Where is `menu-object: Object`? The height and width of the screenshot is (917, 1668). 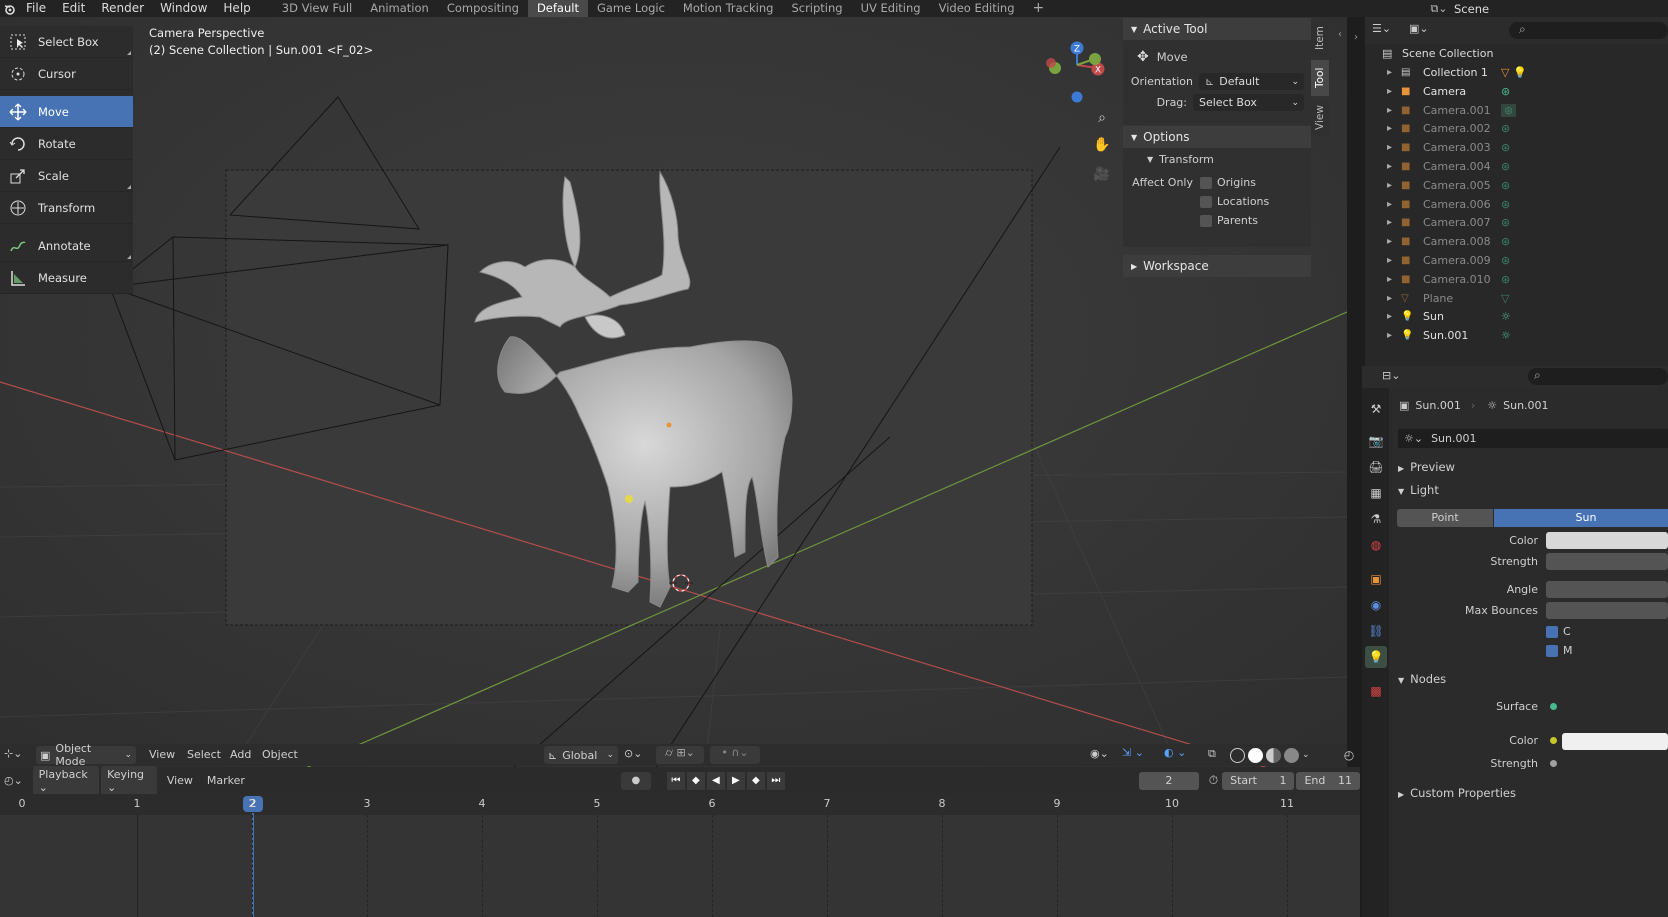 menu-object: Object is located at coordinates (280, 754).